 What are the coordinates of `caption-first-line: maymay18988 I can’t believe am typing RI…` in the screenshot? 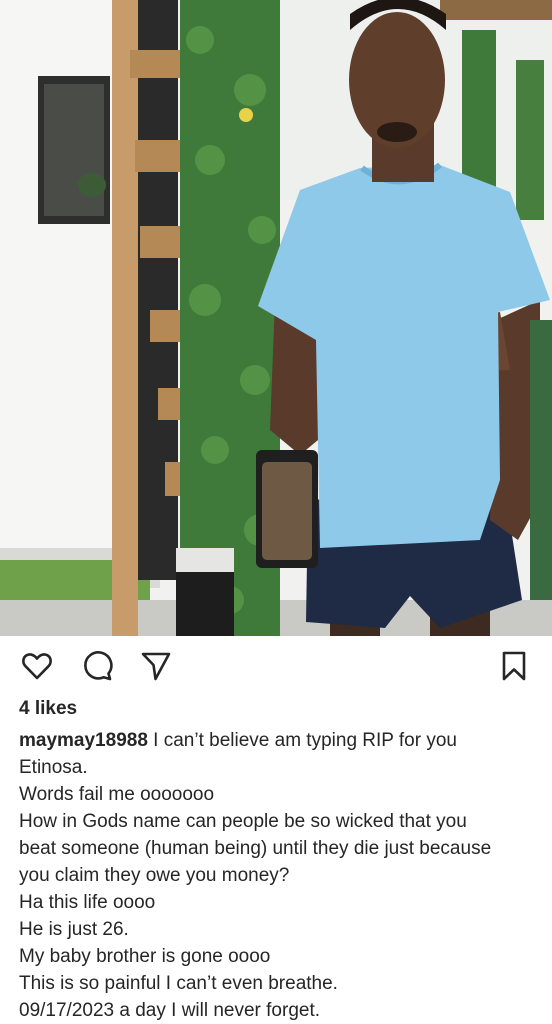 It's located at (279, 740).